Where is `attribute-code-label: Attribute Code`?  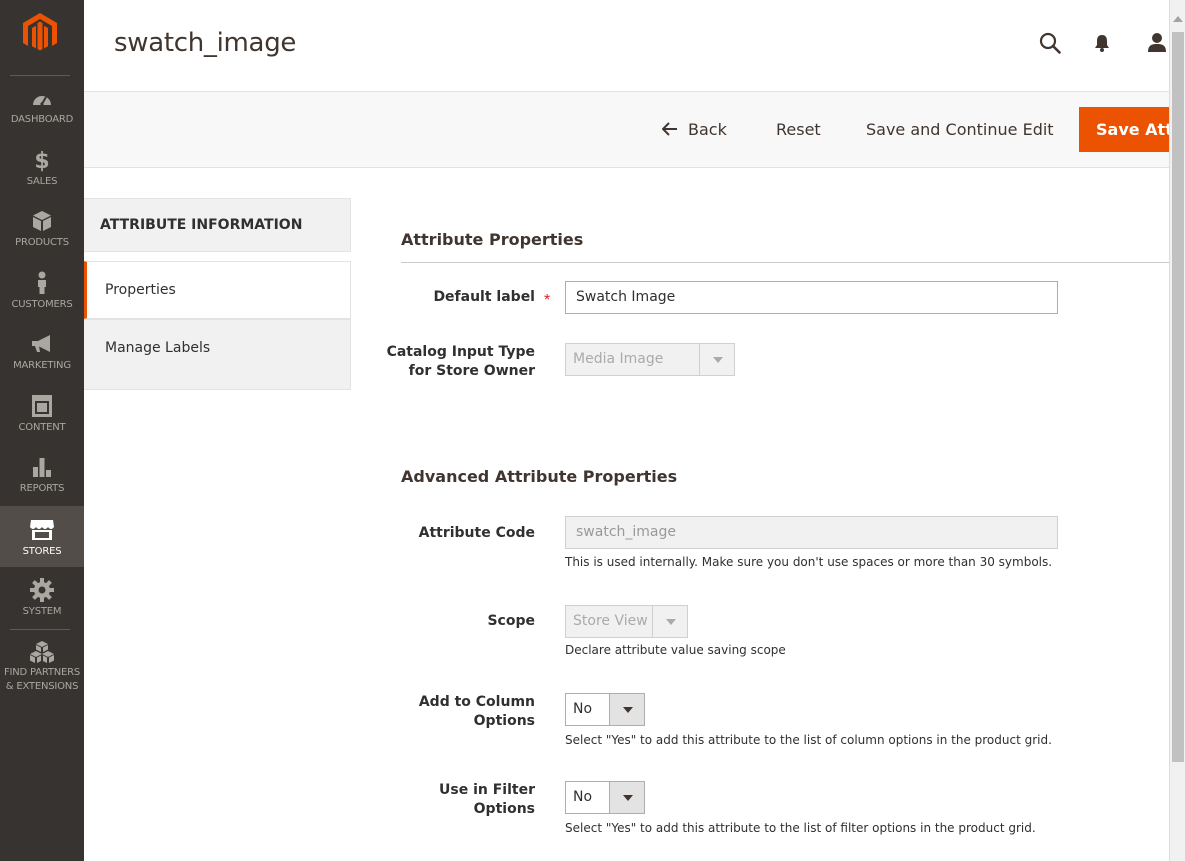 attribute-code-label: Attribute Code is located at coordinates (476, 533).